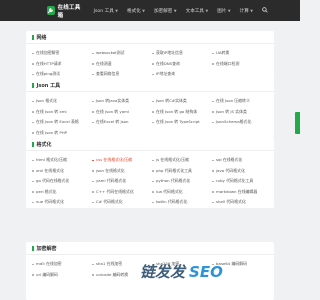 The width and height of the screenshot is (320, 300). I want to click on tool-link: 在线Excel 转 Json, so click(120, 122).